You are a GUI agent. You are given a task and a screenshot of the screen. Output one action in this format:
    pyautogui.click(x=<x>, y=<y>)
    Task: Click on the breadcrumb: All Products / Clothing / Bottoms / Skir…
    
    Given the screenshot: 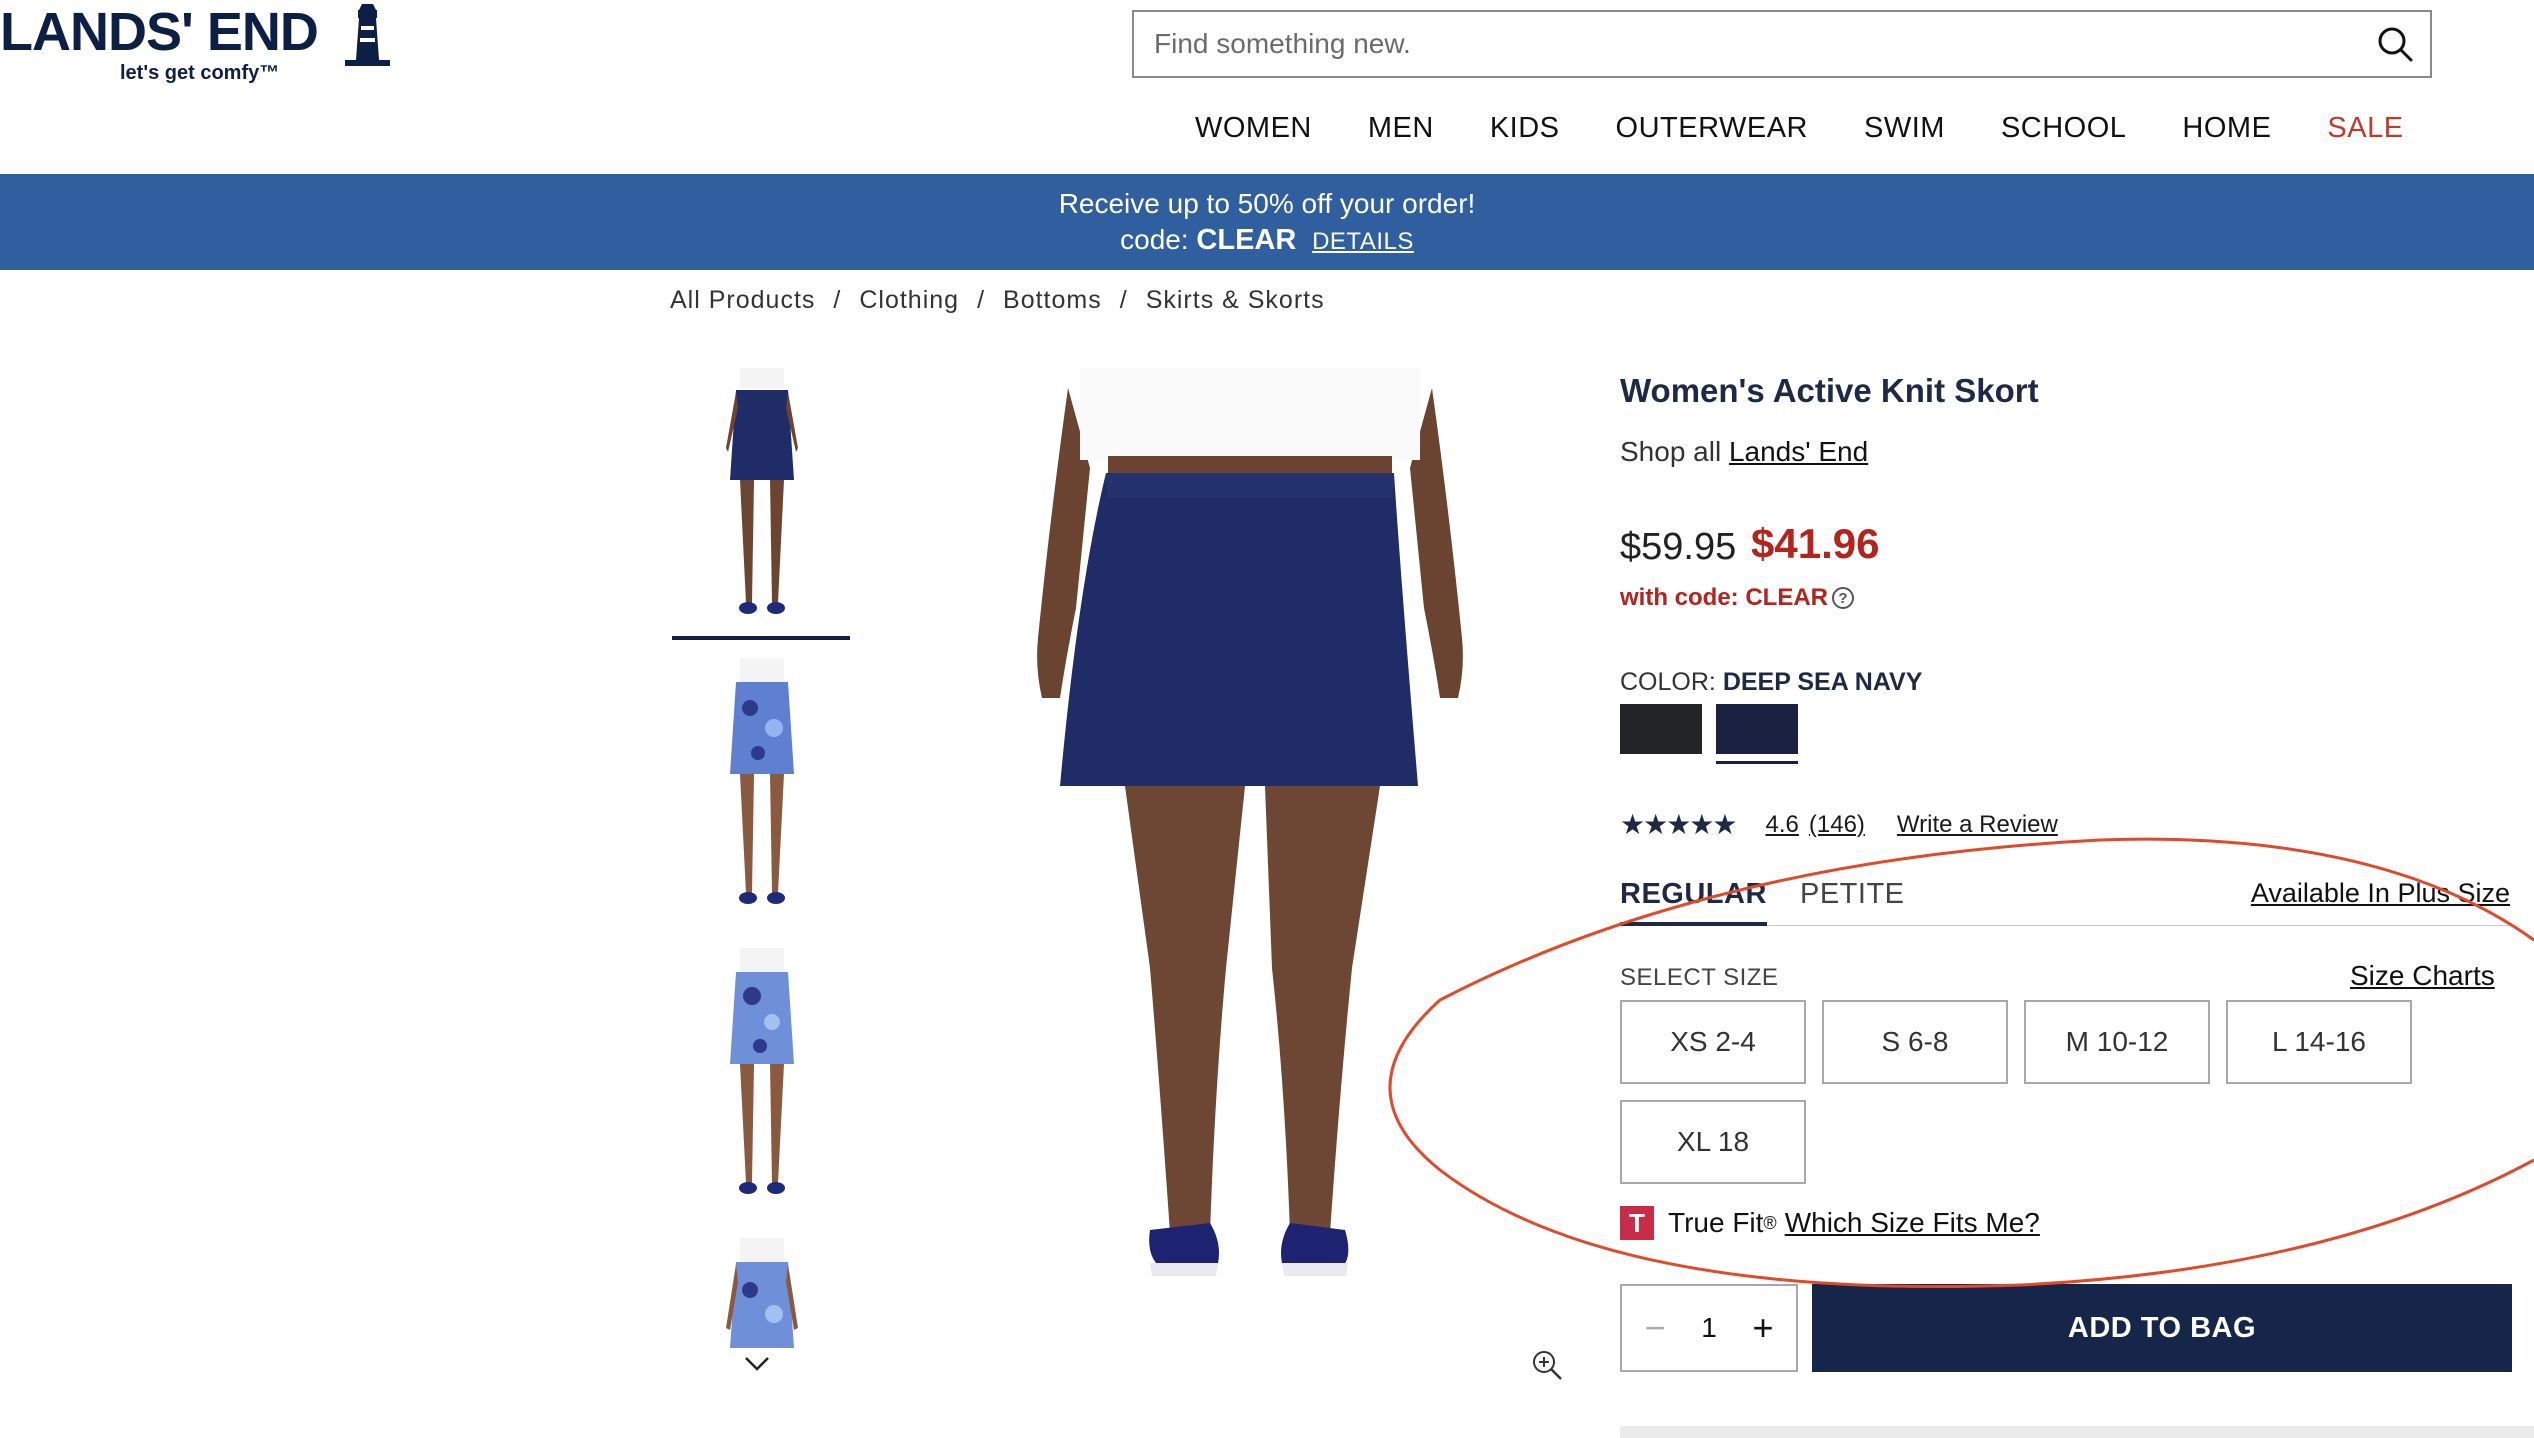 What is the action you would take?
    pyautogui.click(x=997, y=300)
    